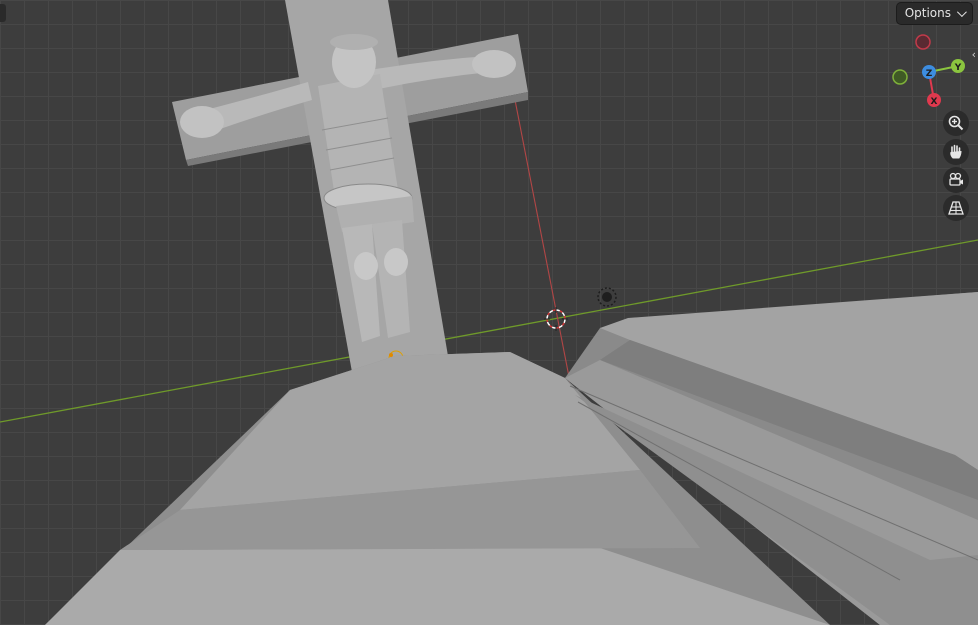 This screenshot has width=978, height=625. Describe the element at coordinates (900, 77) in the screenshot. I see `neg-y-handle` at that location.